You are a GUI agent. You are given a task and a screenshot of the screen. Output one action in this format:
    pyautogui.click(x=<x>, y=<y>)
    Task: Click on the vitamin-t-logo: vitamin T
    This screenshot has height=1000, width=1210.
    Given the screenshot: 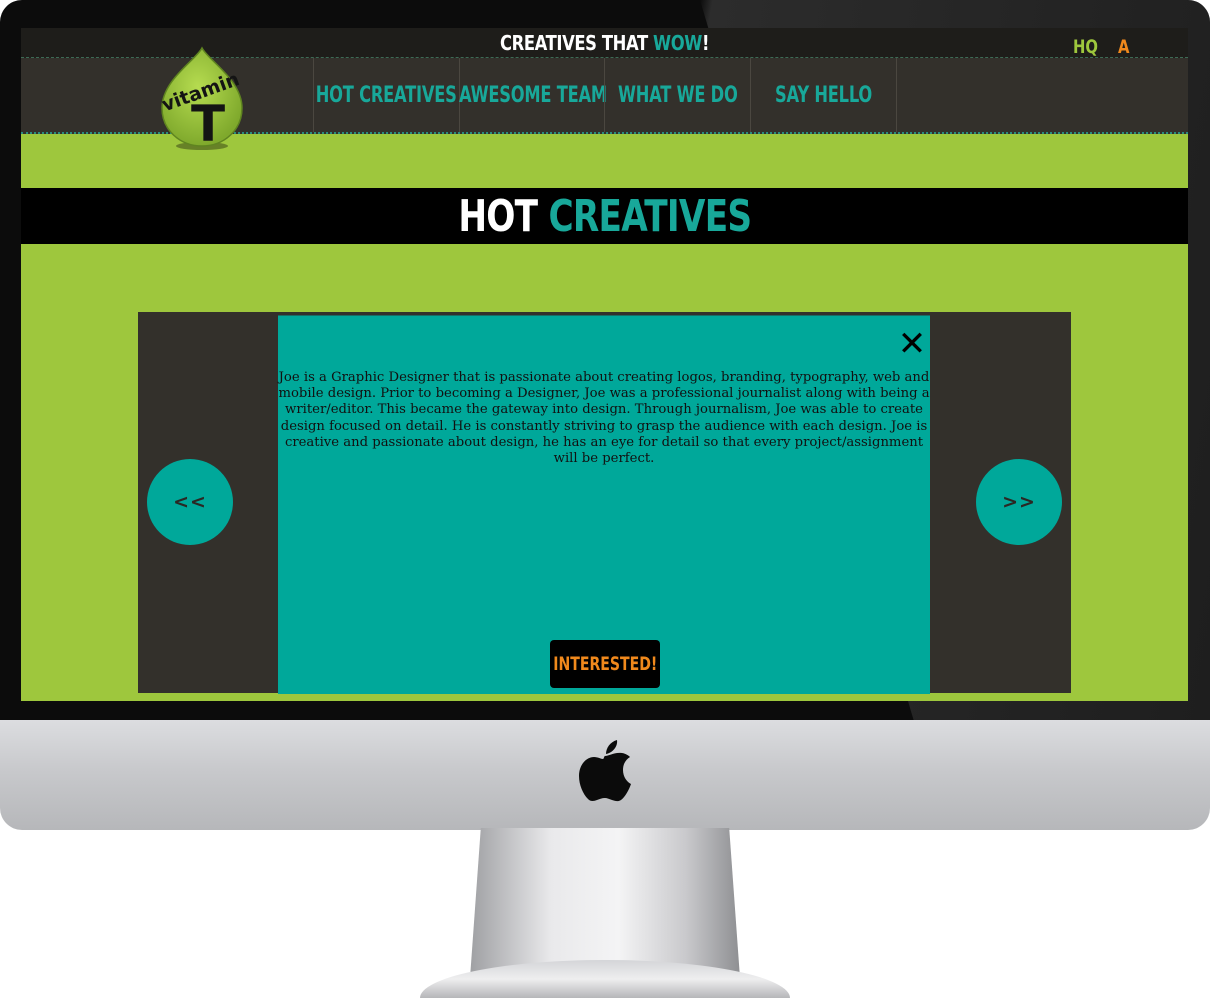 What is the action you would take?
    pyautogui.click(x=203, y=99)
    